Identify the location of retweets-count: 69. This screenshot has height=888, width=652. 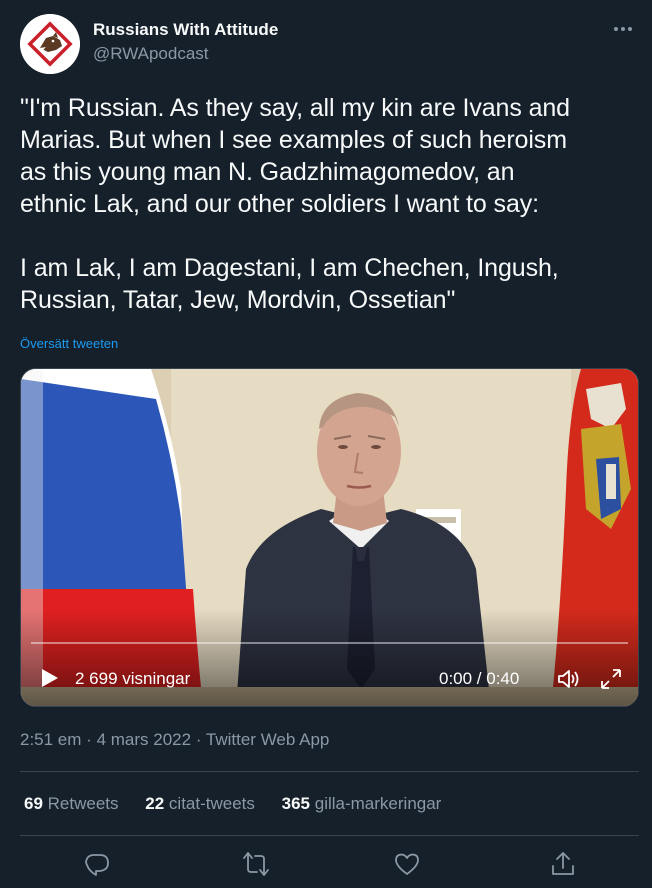
(33, 803).